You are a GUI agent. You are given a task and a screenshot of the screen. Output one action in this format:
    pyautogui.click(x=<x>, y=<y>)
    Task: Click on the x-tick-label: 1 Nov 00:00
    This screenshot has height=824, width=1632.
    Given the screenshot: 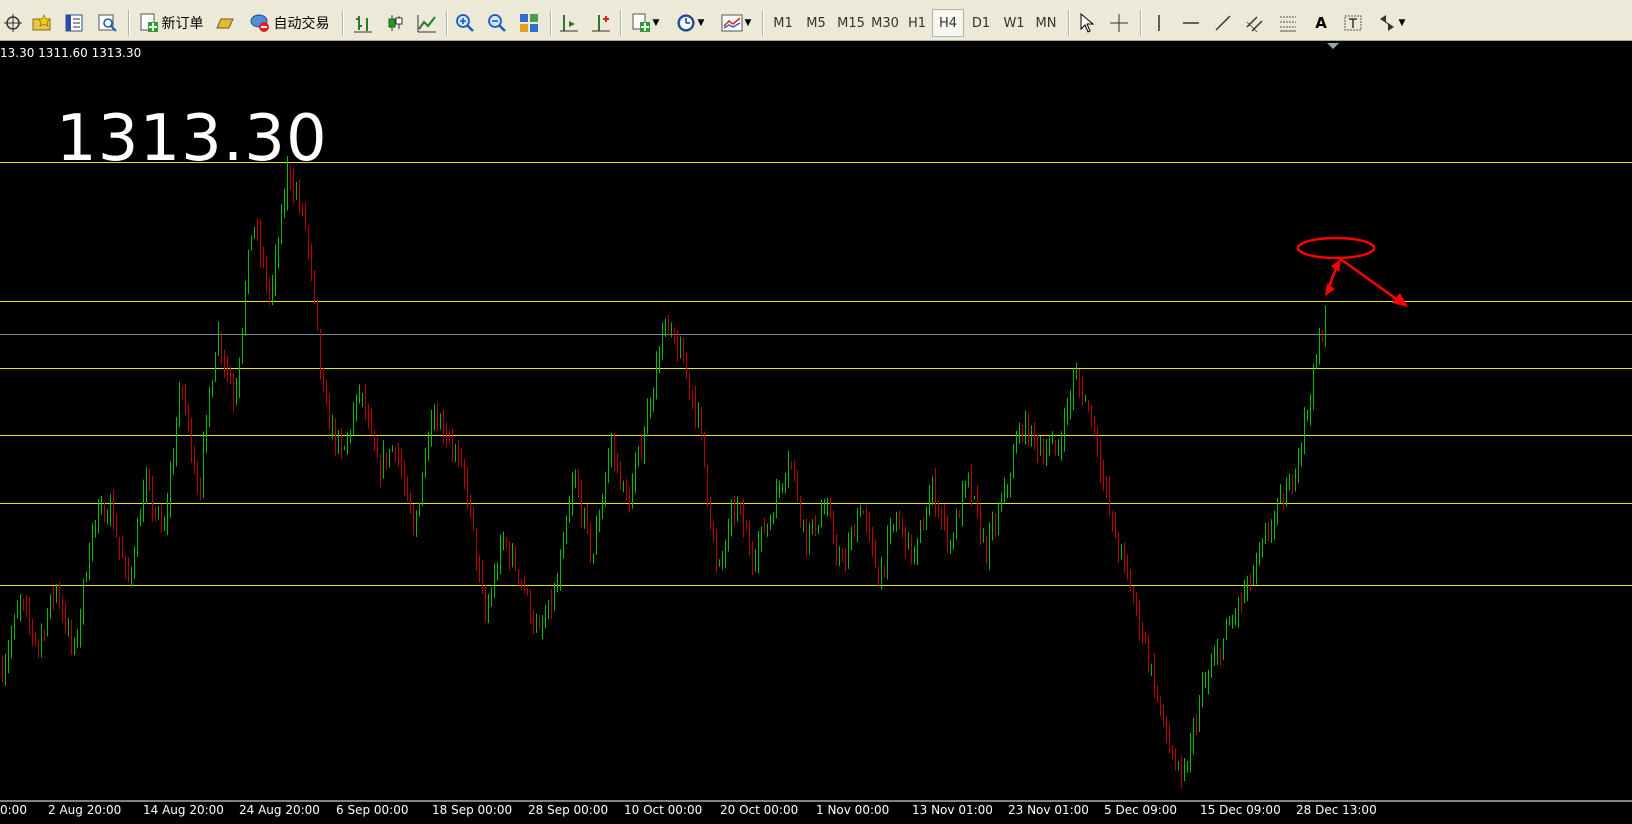 What is the action you would take?
    pyautogui.click(x=853, y=810)
    